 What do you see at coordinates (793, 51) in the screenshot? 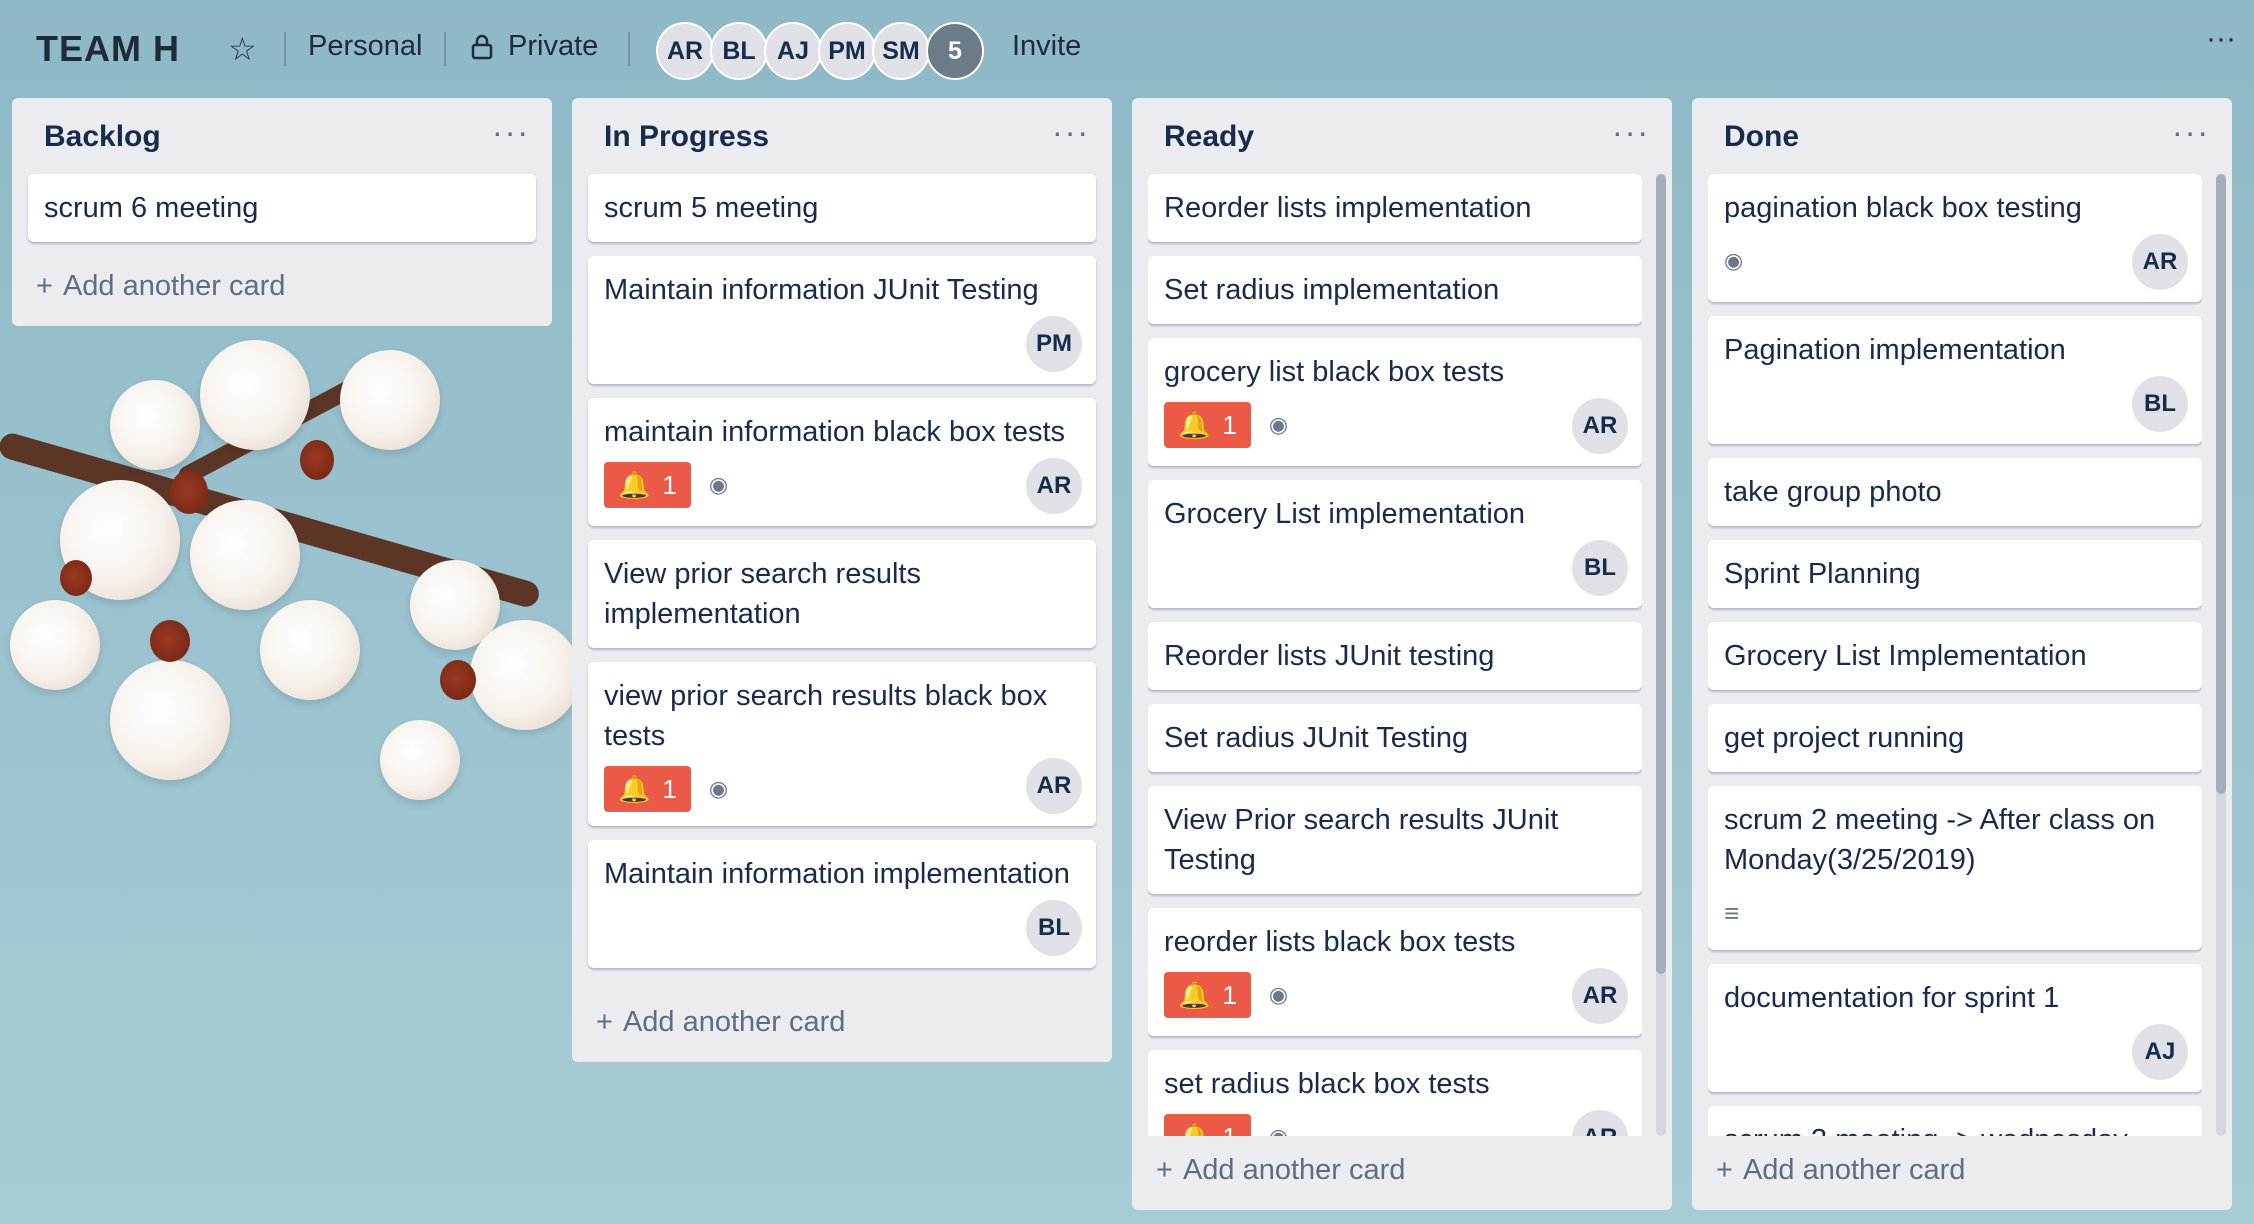
I see `member-avatar: AJ` at bounding box center [793, 51].